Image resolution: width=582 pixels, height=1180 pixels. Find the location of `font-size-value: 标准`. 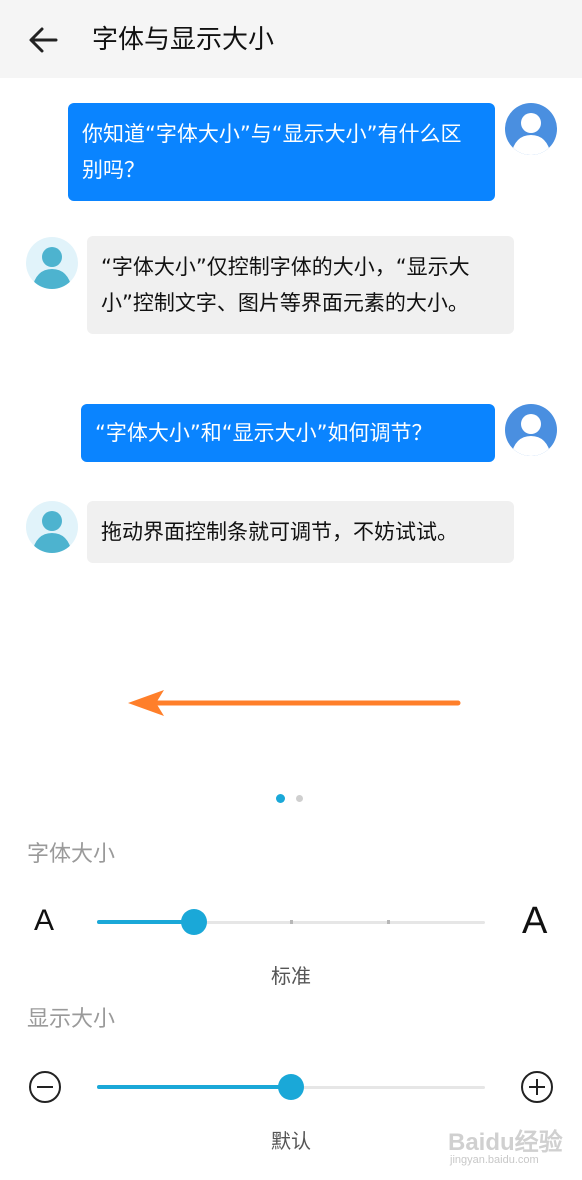

font-size-value: 标准 is located at coordinates (291, 976).